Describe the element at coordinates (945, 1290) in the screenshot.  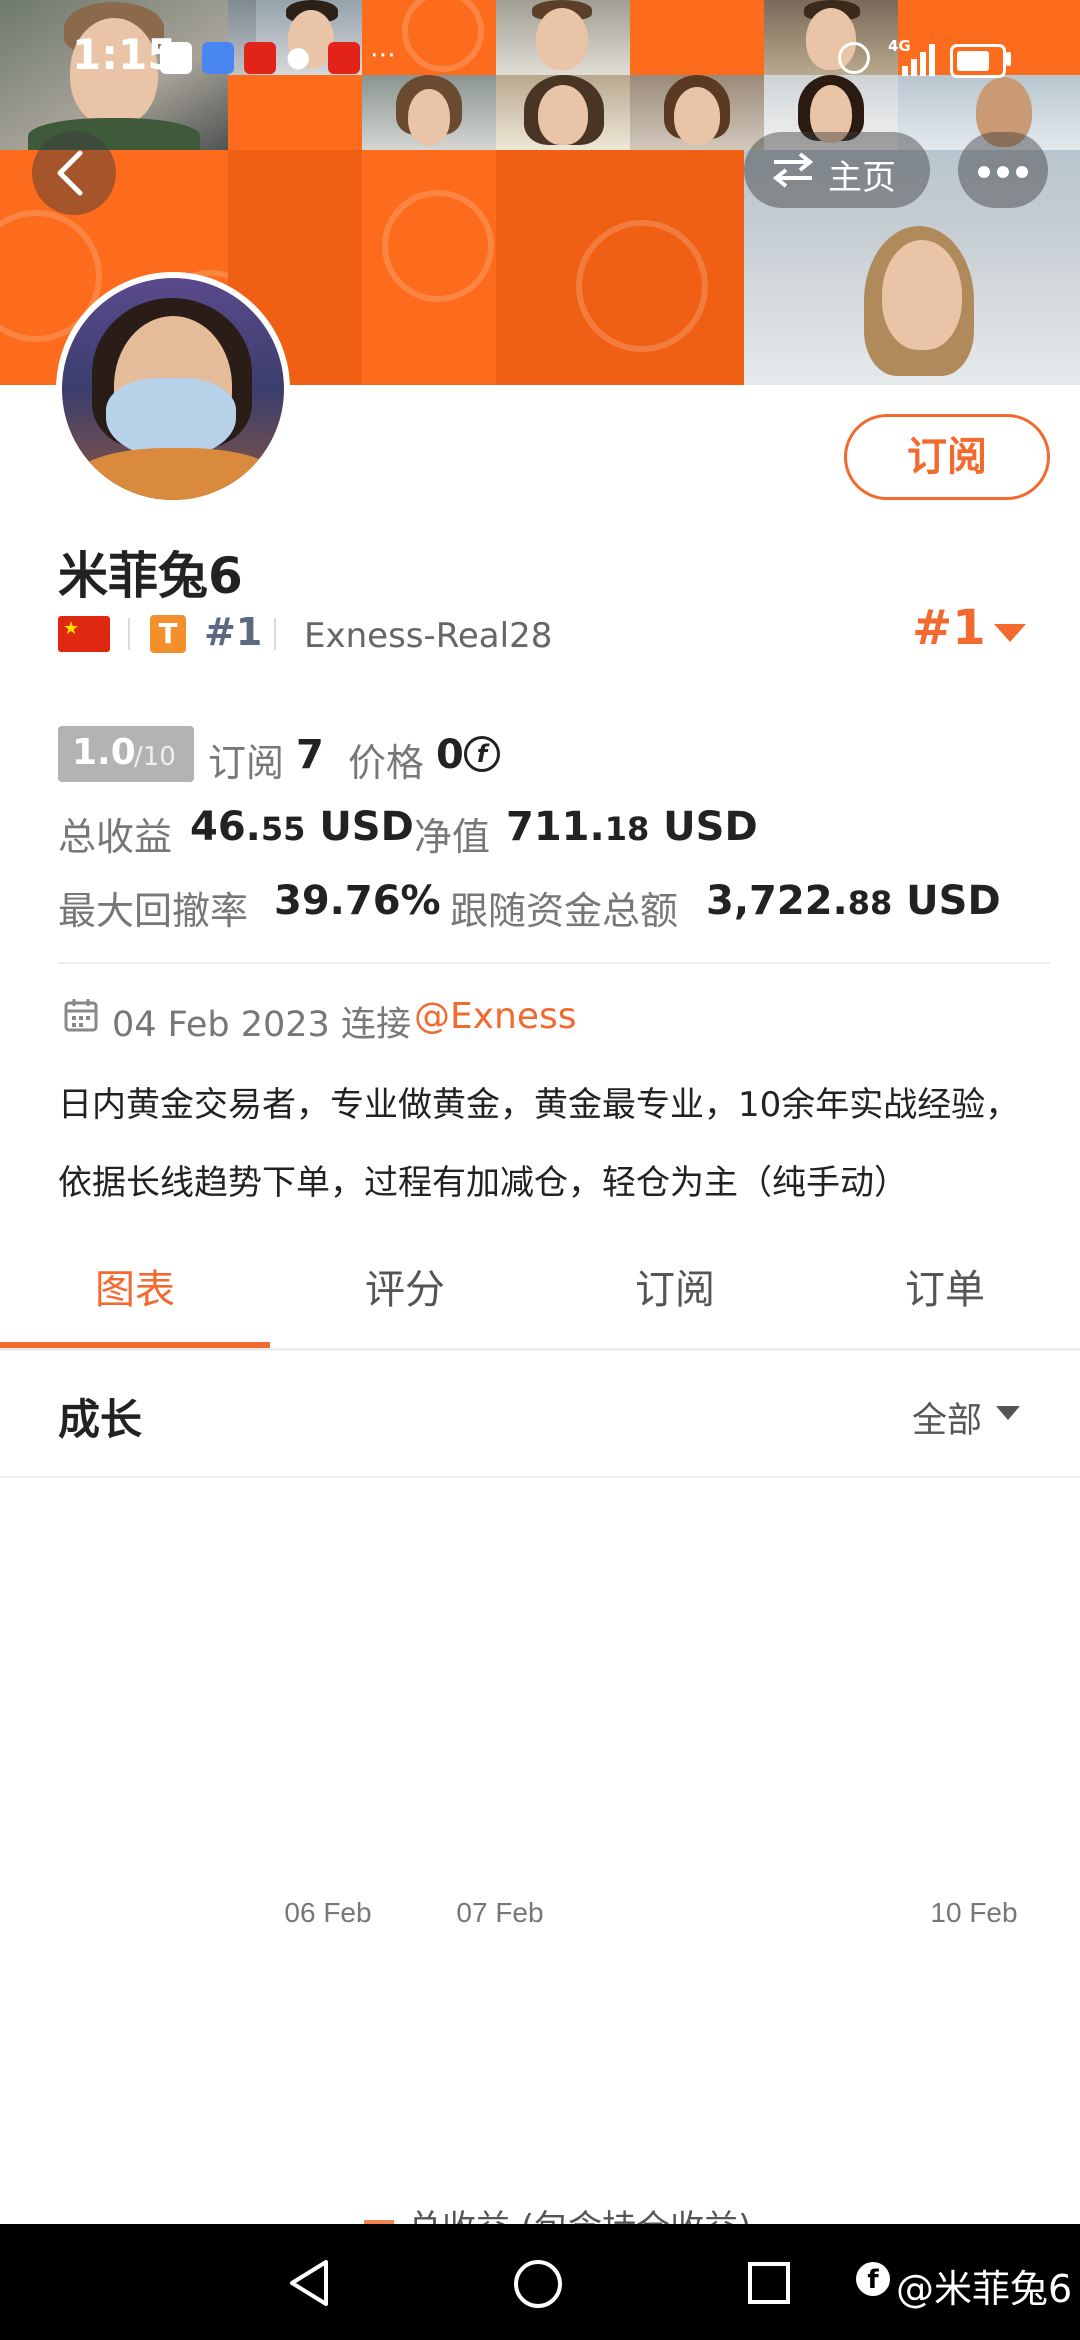
I see `tab-orders: 订单` at that location.